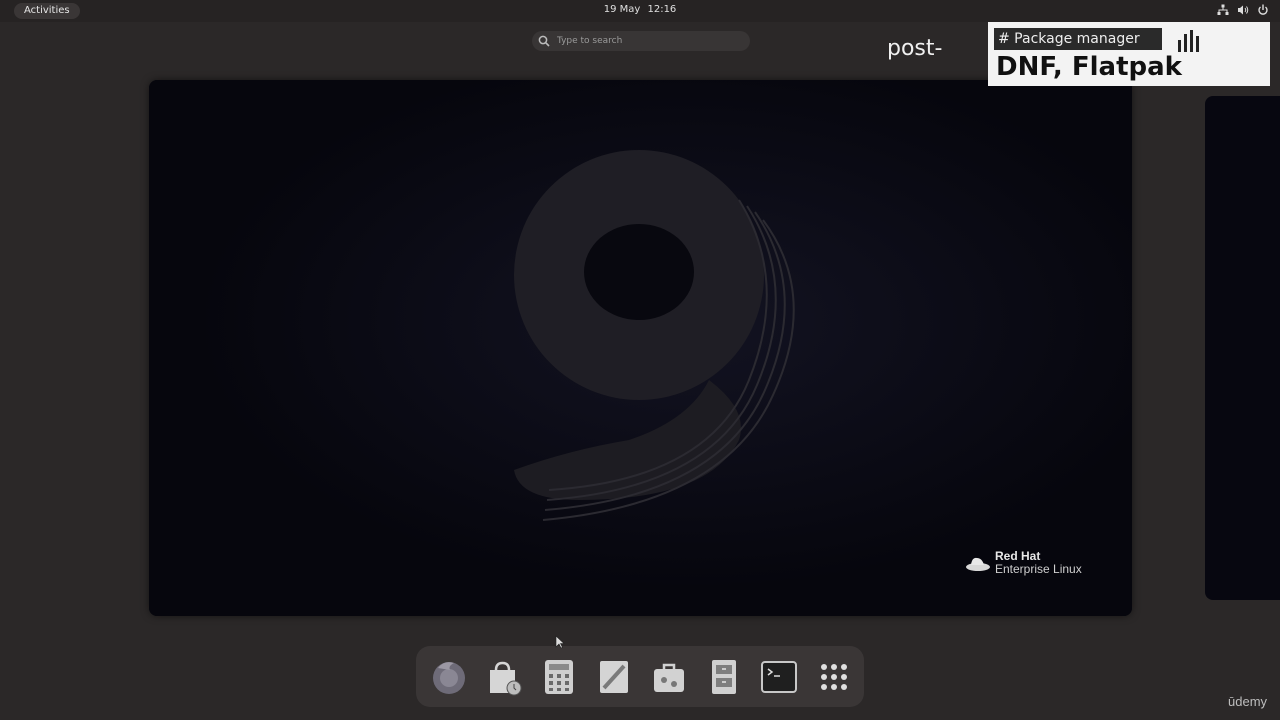 The width and height of the screenshot is (1280, 720). Describe the element at coordinates (778, 676) in the screenshot. I see `terminal-icon` at that location.